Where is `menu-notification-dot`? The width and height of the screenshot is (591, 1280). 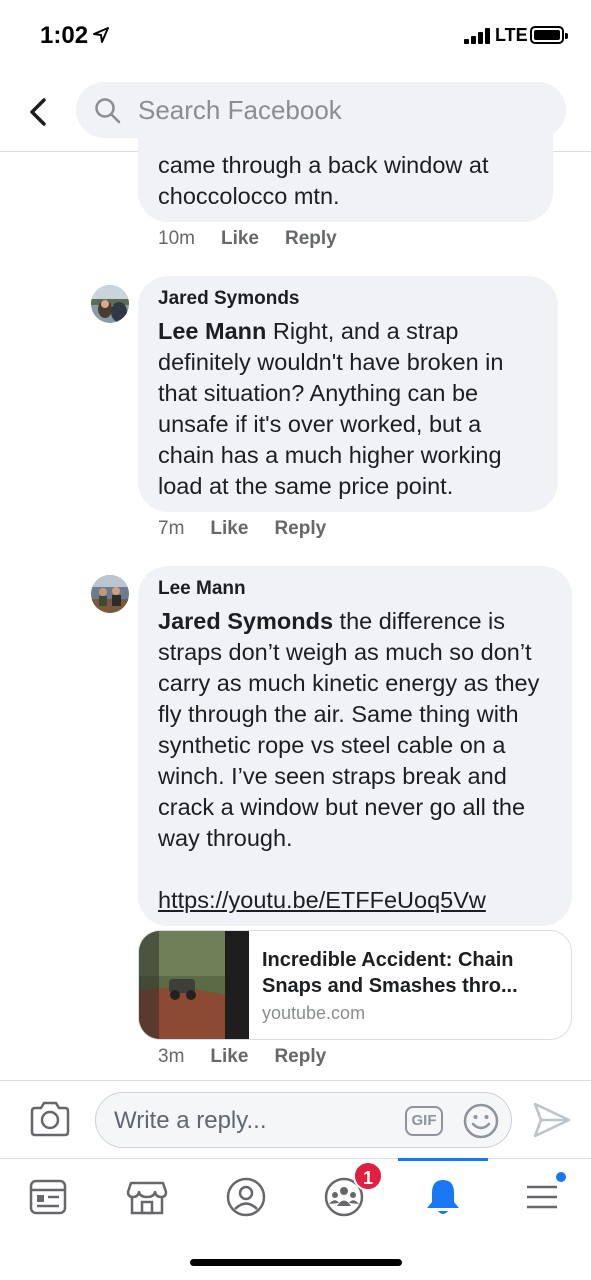 menu-notification-dot is located at coordinates (561, 1177).